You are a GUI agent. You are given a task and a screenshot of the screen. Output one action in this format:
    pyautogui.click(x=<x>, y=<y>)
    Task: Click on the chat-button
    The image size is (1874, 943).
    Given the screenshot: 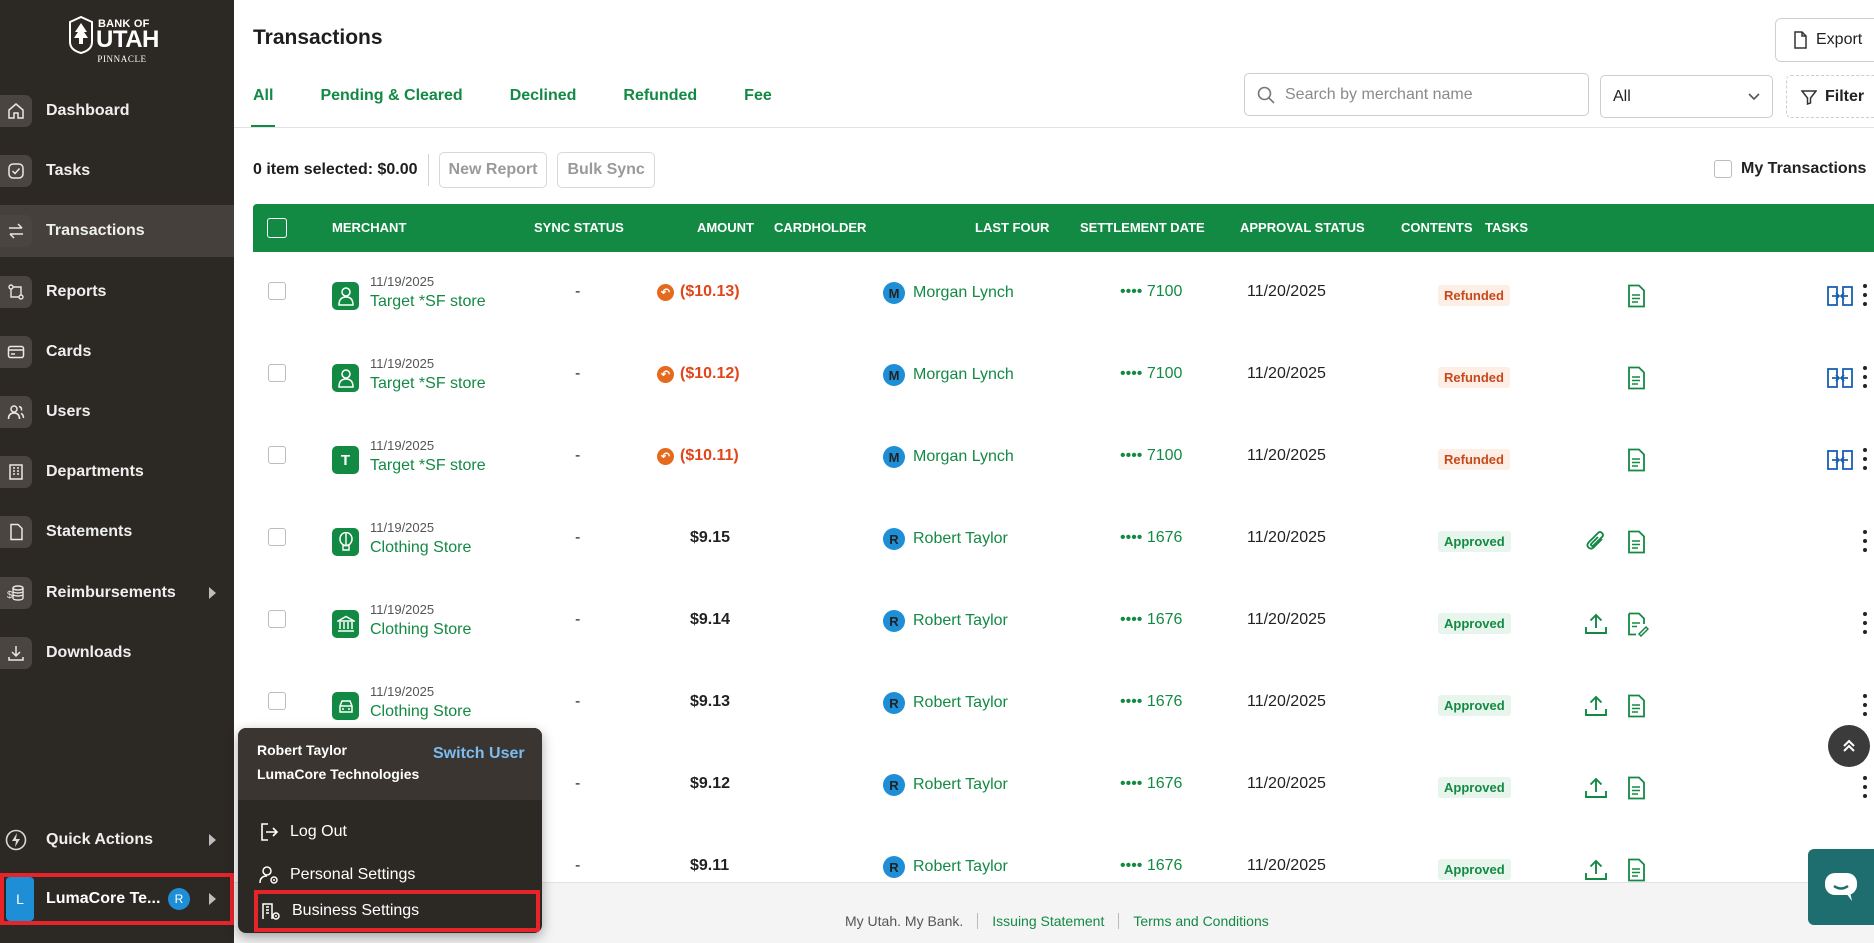 What is the action you would take?
    pyautogui.click(x=1841, y=887)
    